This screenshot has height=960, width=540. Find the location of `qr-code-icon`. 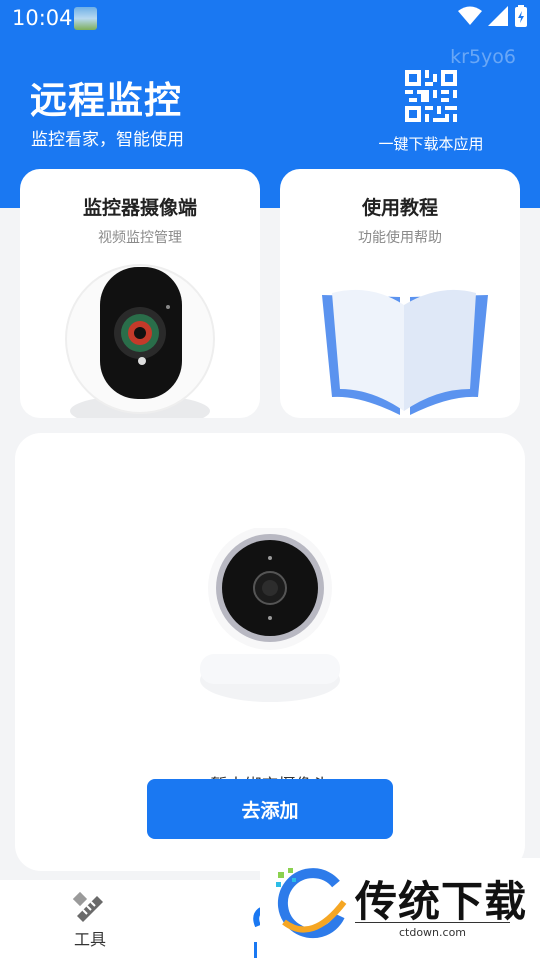

qr-code-icon is located at coordinates (431, 96).